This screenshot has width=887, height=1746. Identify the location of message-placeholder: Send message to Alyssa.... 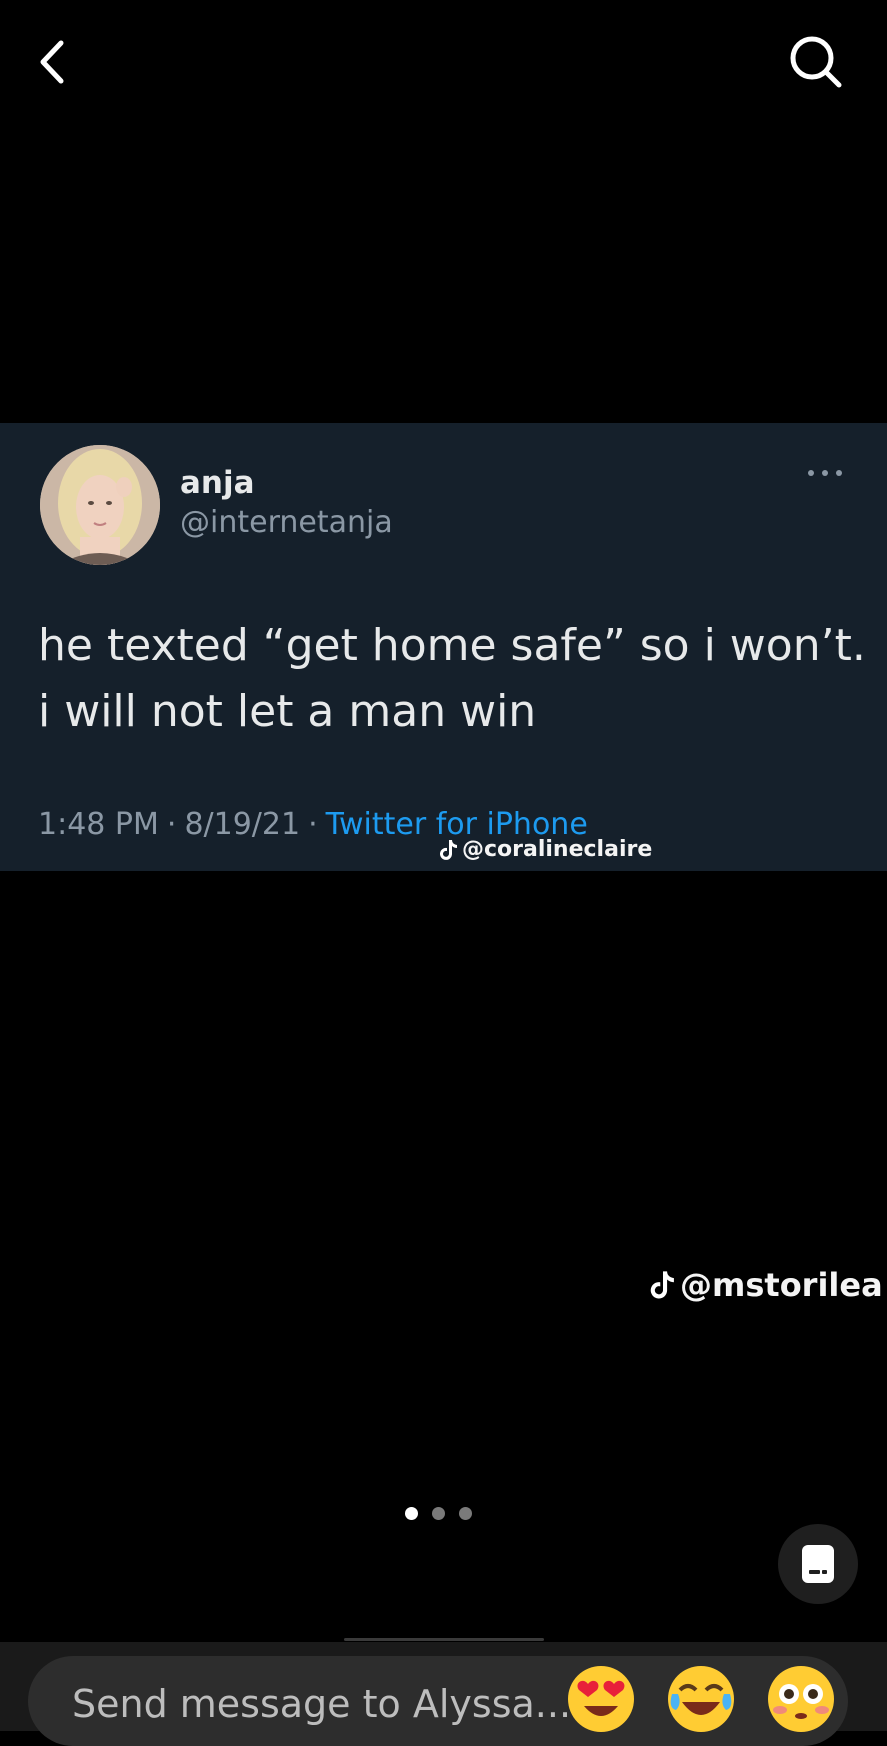
(322, 1704).